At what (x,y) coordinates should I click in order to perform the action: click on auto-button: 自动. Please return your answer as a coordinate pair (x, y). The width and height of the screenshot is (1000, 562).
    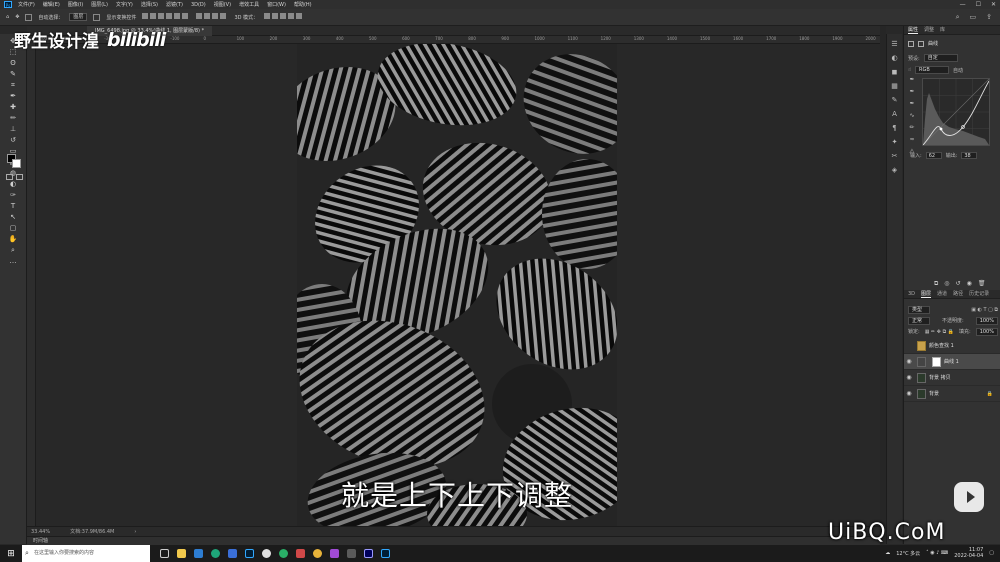
    Looking at the image, I should click on (958, 70).